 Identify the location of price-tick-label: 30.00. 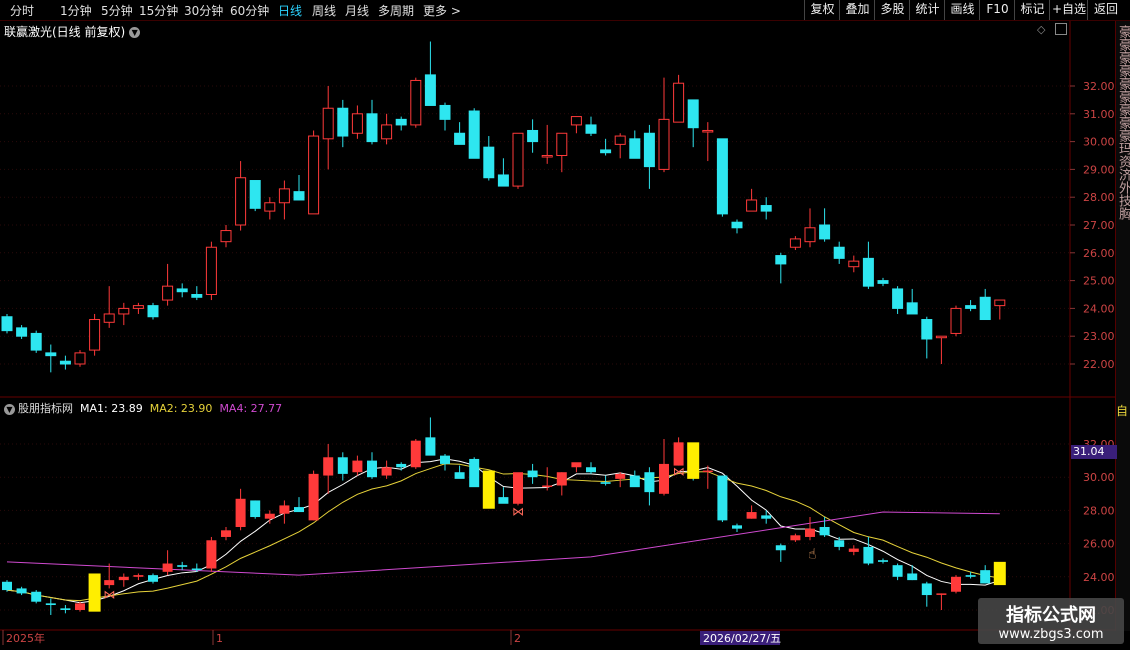
(1099, 142).